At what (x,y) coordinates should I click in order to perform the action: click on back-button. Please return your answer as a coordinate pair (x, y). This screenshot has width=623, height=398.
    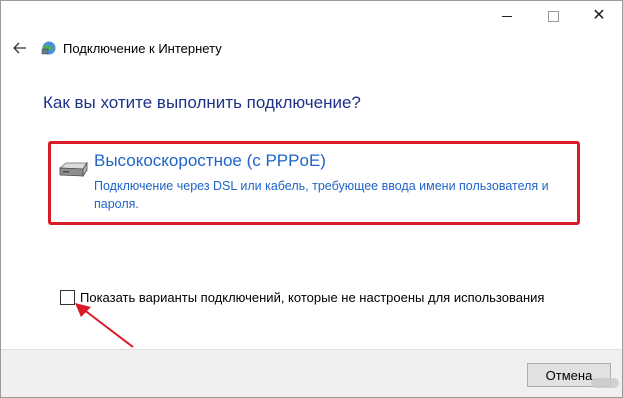
    Looking at the image, I should click on (20, 48).